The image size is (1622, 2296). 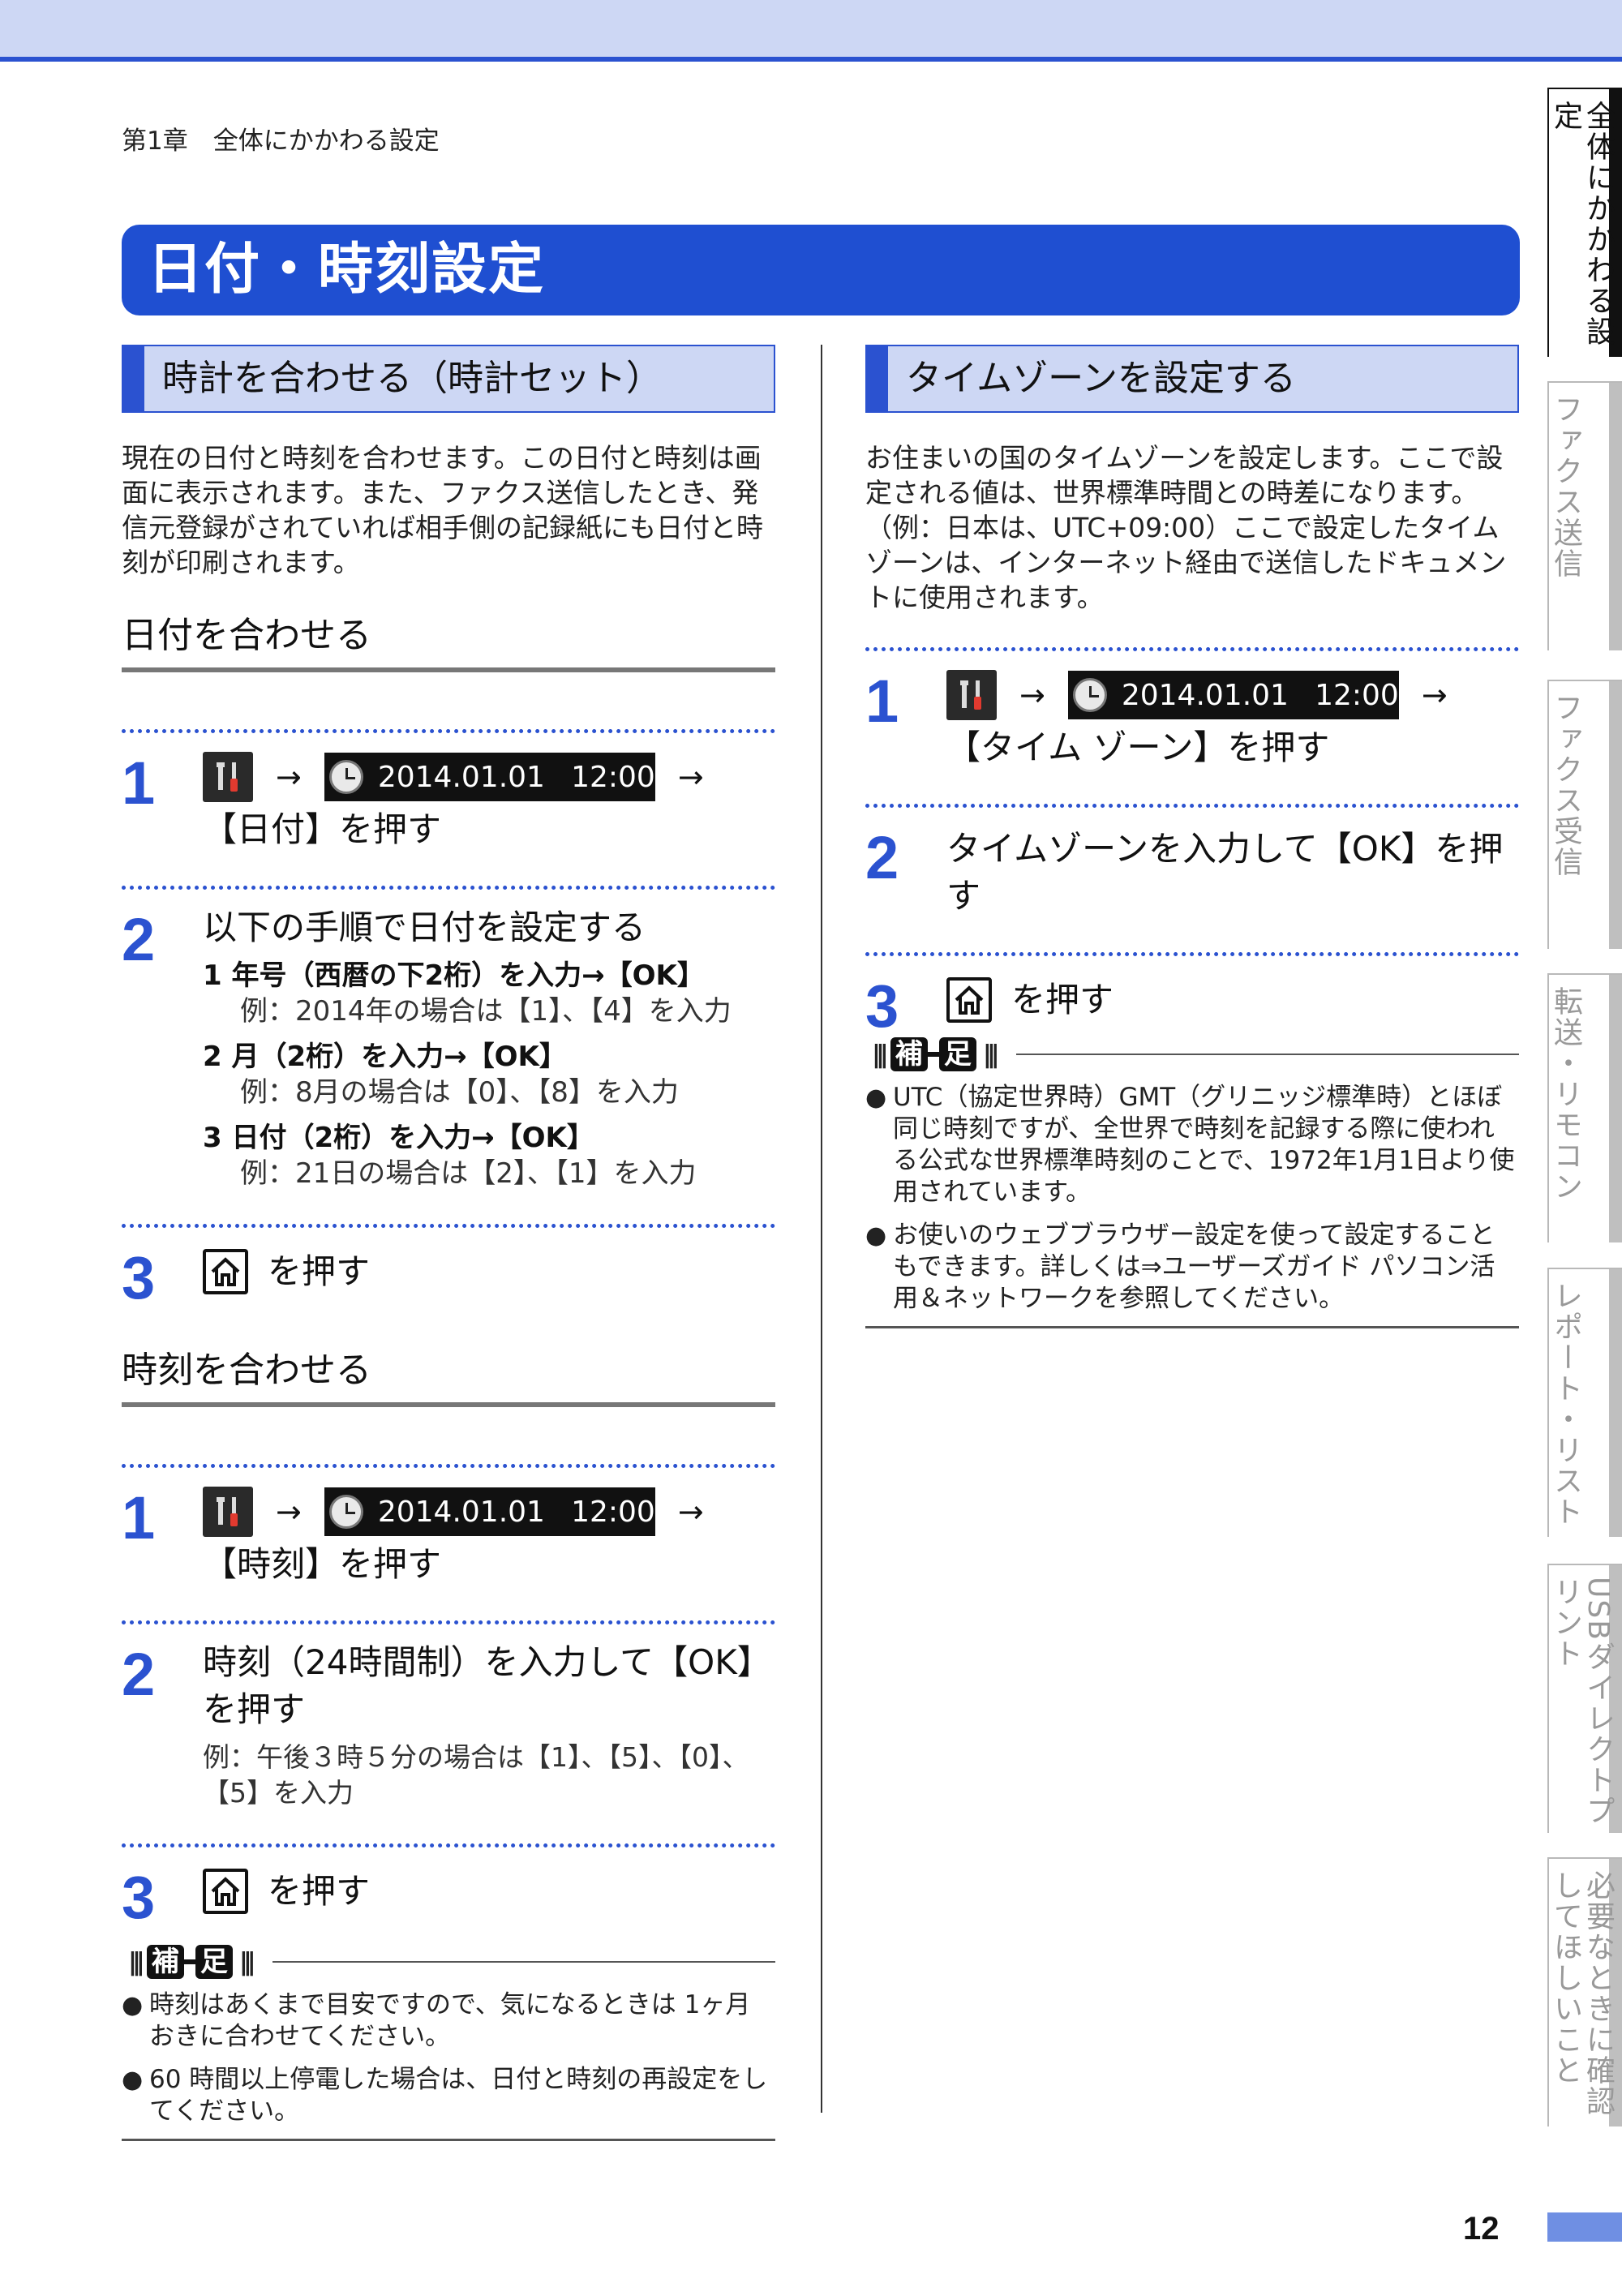 I want to click on step-instruction: 【日付】を押す, so click(x=323, y=829).